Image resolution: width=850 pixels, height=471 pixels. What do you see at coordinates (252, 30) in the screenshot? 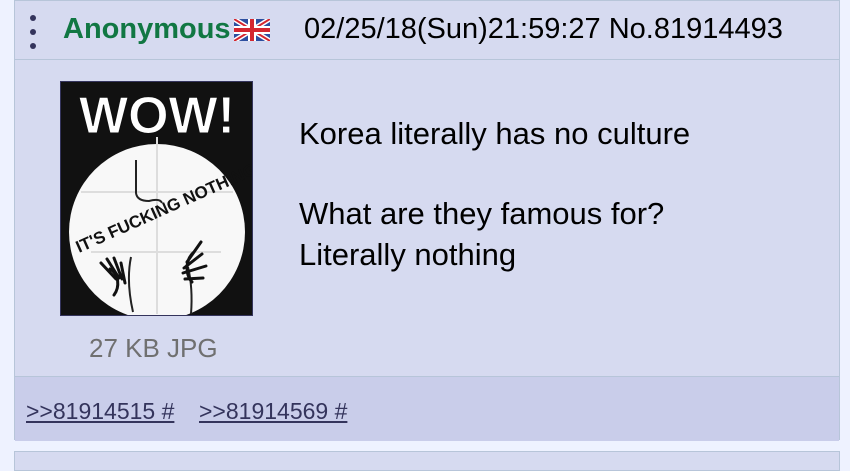
I see `uk-flag-icon` at bounding box center [252, 30].